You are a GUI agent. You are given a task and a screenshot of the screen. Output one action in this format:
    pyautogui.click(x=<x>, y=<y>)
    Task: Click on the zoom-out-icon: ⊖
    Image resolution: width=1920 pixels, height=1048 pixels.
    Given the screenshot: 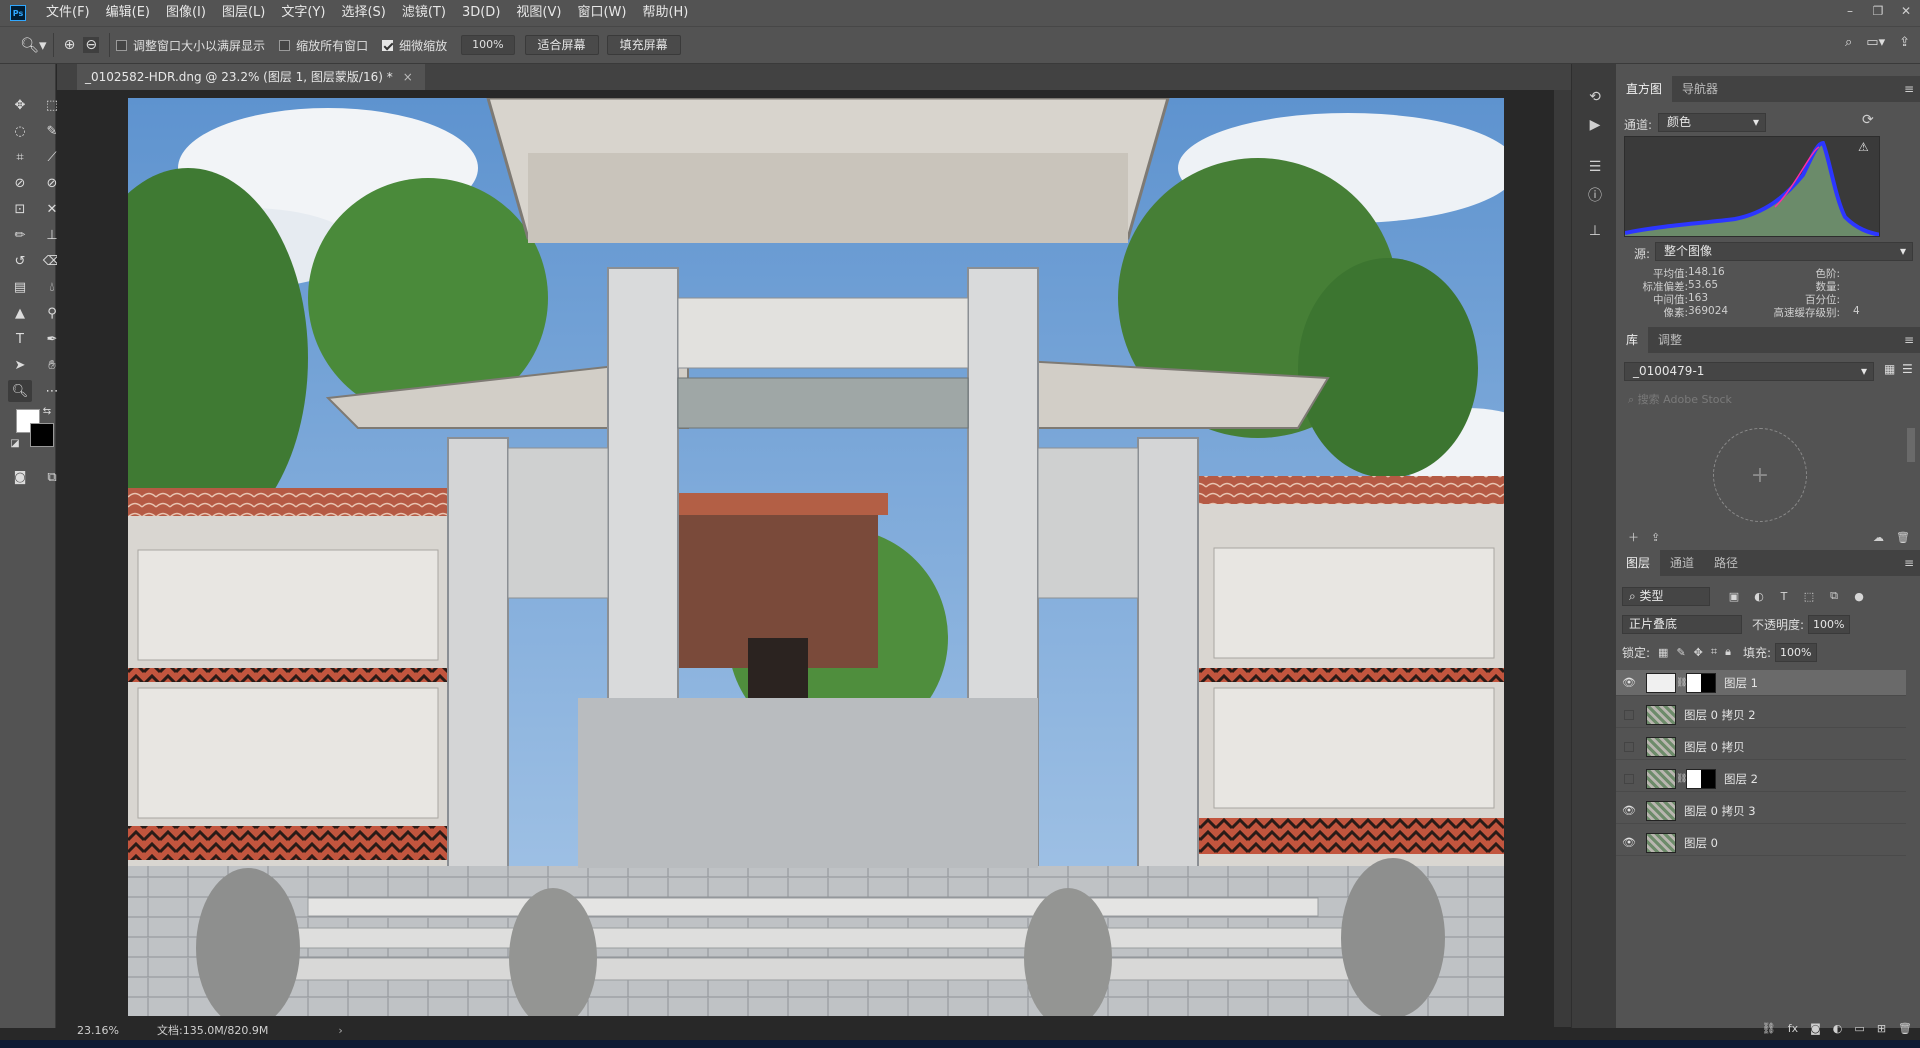 What is the action you would take?
    pyautogui.click(x=91, y=45)
    